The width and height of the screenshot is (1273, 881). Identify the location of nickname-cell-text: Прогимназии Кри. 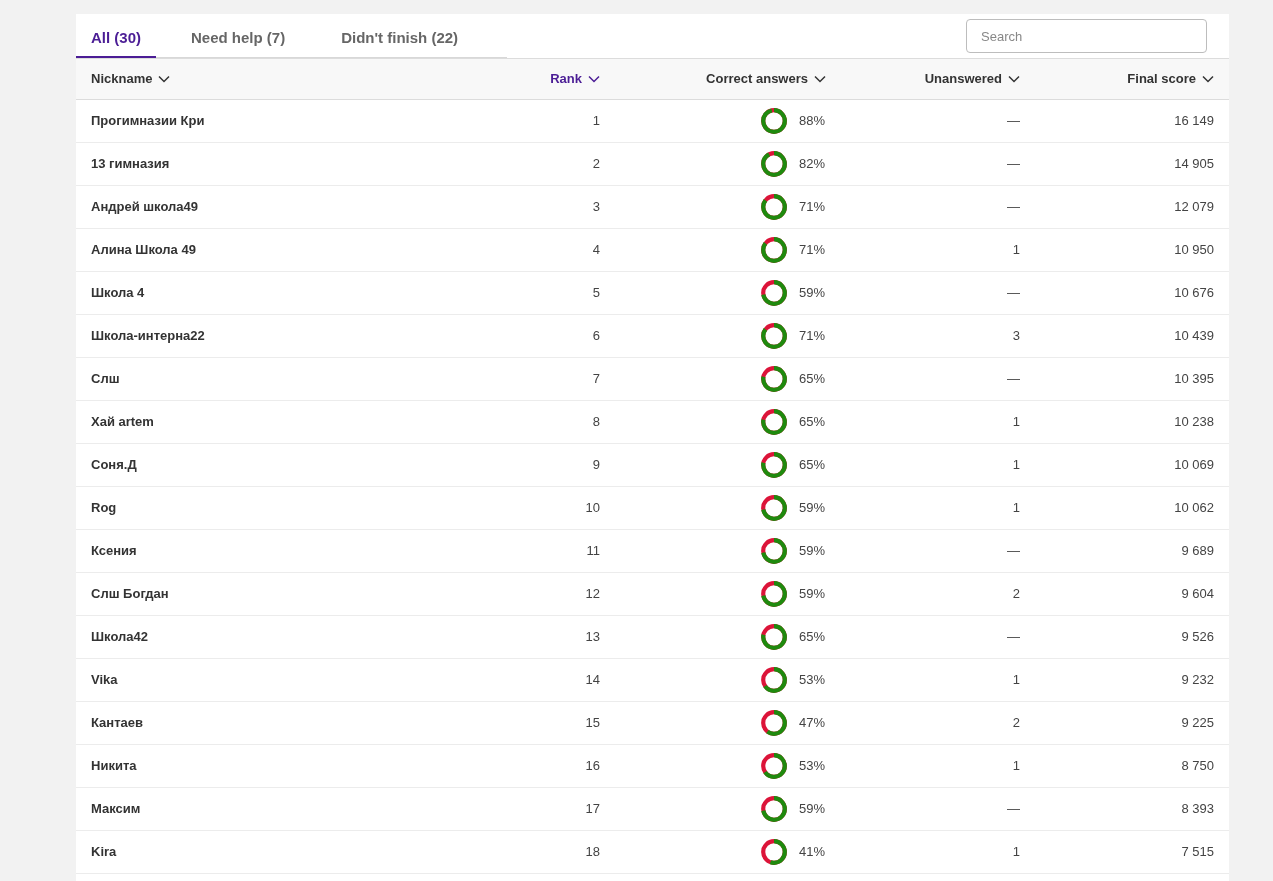
(148, 121).